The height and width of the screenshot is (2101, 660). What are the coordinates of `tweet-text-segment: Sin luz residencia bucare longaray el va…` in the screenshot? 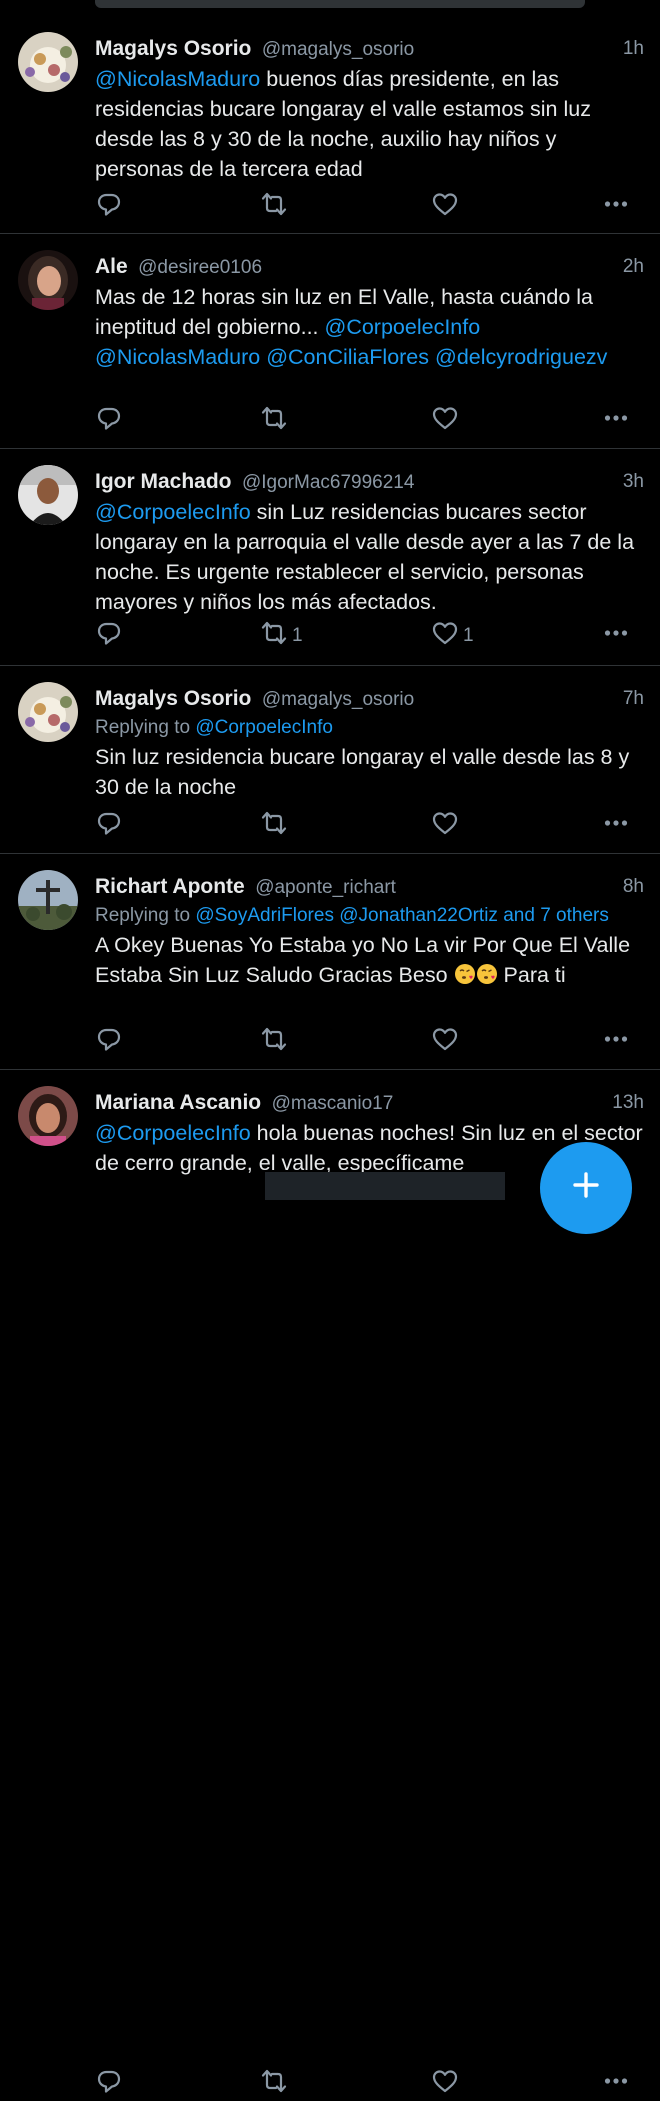 It's located at (362, 772).